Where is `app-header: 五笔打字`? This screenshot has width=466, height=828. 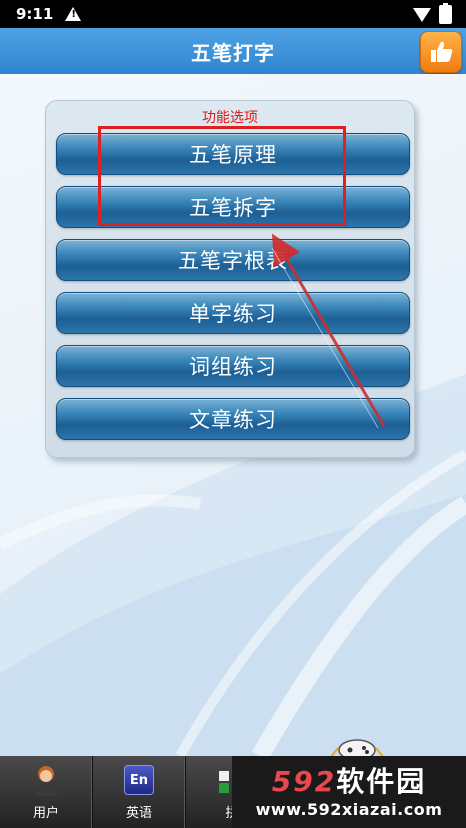
app-header: 五笔打字 is located at coordinates (233, 51).